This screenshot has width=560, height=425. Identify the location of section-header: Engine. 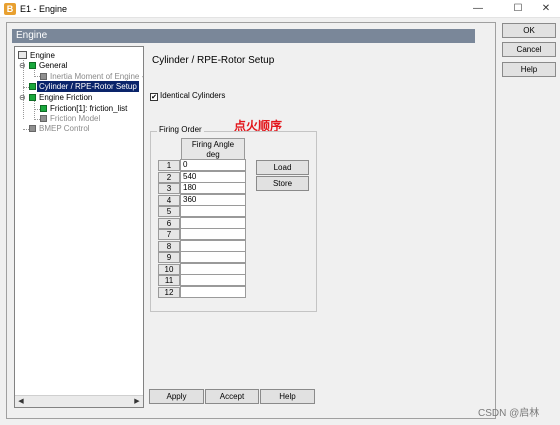
(243, 36).